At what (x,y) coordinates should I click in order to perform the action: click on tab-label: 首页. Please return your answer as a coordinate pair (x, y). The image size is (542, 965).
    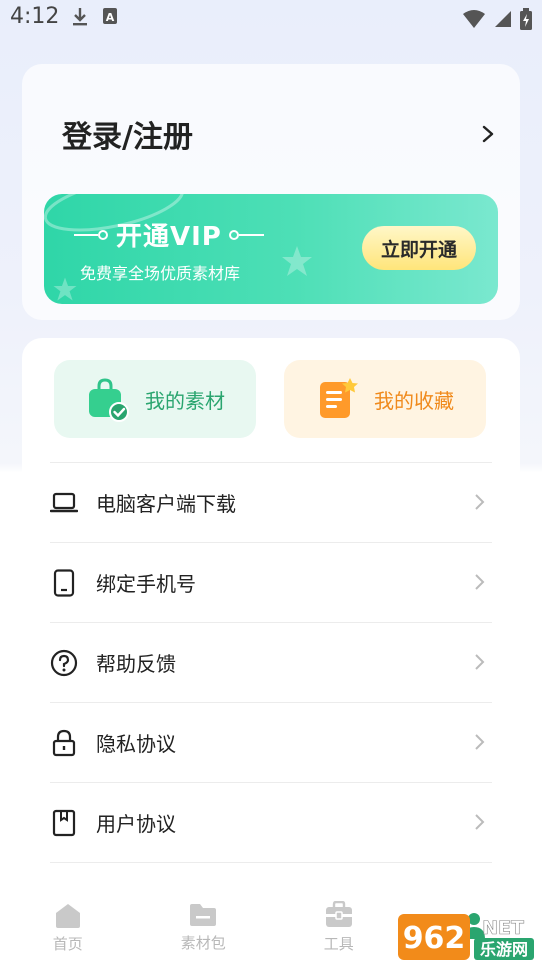
    Looking at the image, I should click on (67, 944).